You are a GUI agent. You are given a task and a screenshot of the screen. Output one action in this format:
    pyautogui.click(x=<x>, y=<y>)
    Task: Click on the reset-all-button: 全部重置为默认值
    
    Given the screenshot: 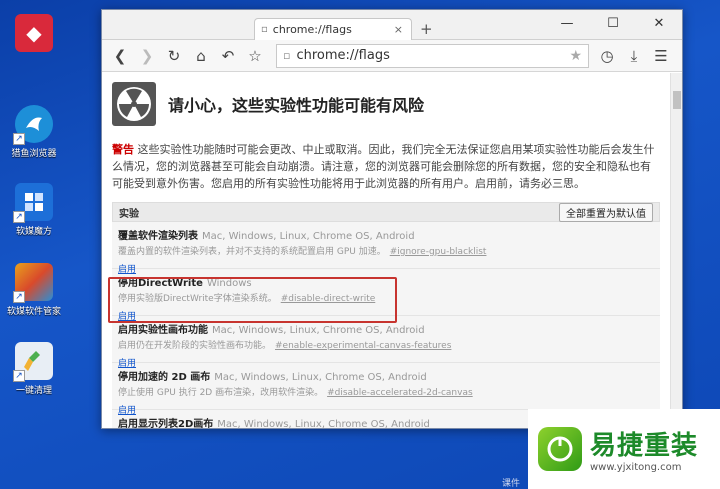 What is the action you would take?
    pyautogui.click(x=606, y=212)
    